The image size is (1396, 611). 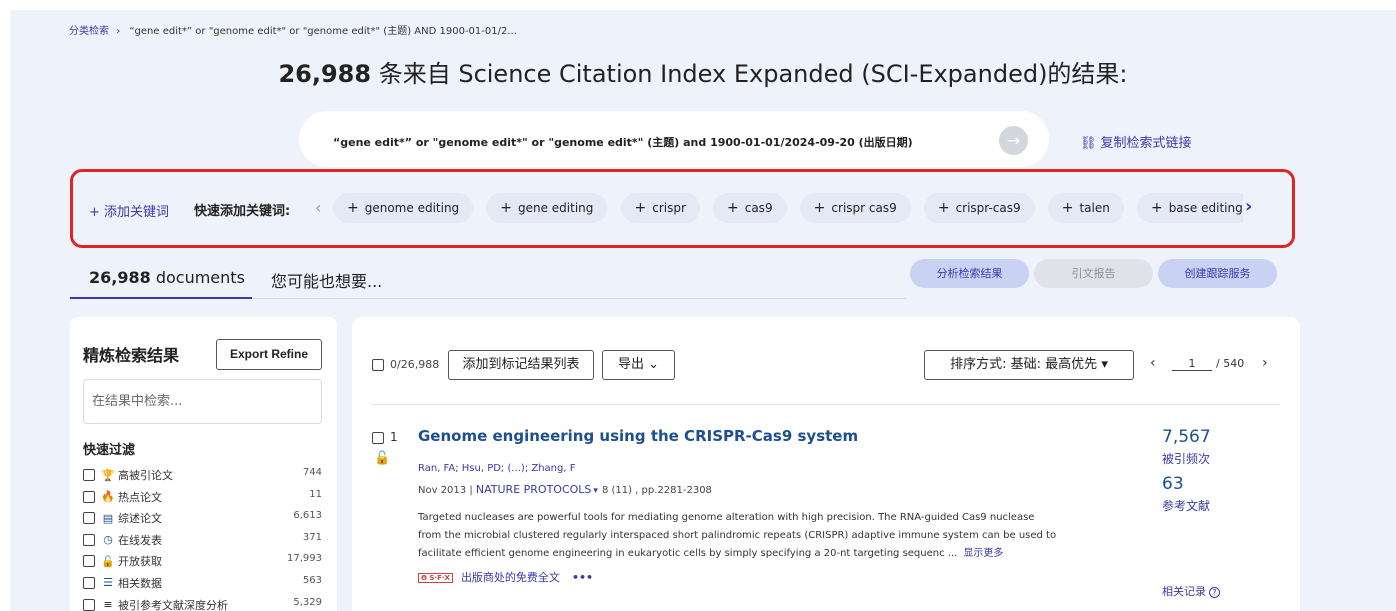 What do you see at coordinates (242, 211) in the screenshot?
I see `quick-add-keywords-label: 快速添加关键词:` at bounding box center [242, 211].